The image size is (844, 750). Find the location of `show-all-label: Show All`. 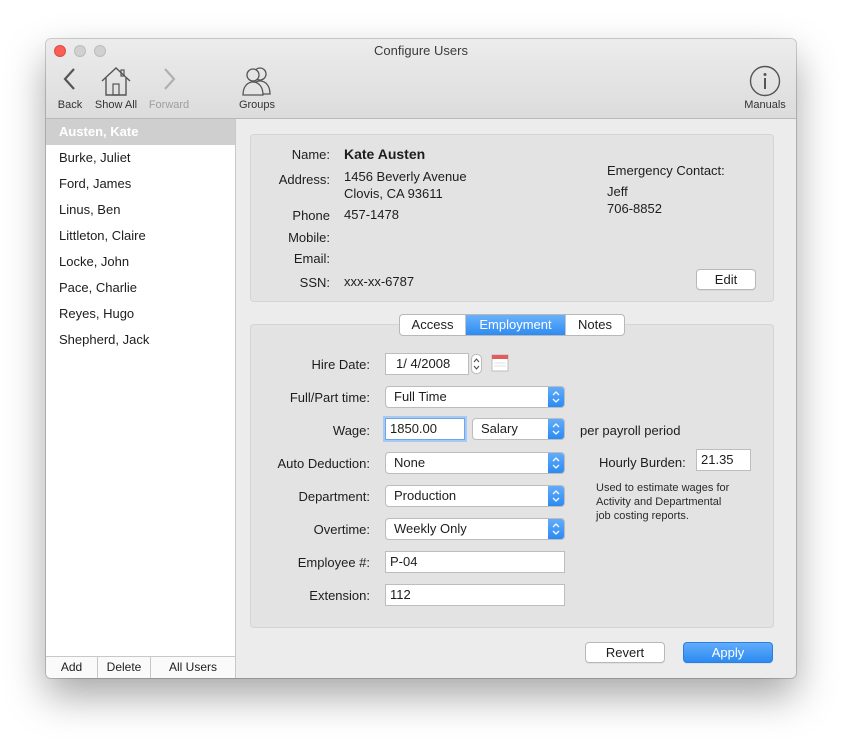

show-all-label: Show All is located at coordinates (116, 105).